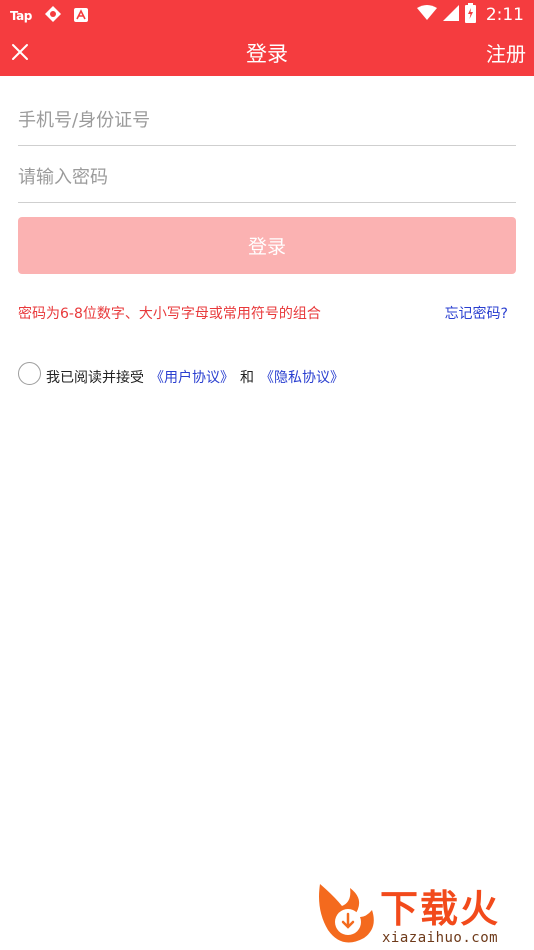 This screenshot has height=950, width=534. I want to click on flame-logo-icon, so click(346, 915).